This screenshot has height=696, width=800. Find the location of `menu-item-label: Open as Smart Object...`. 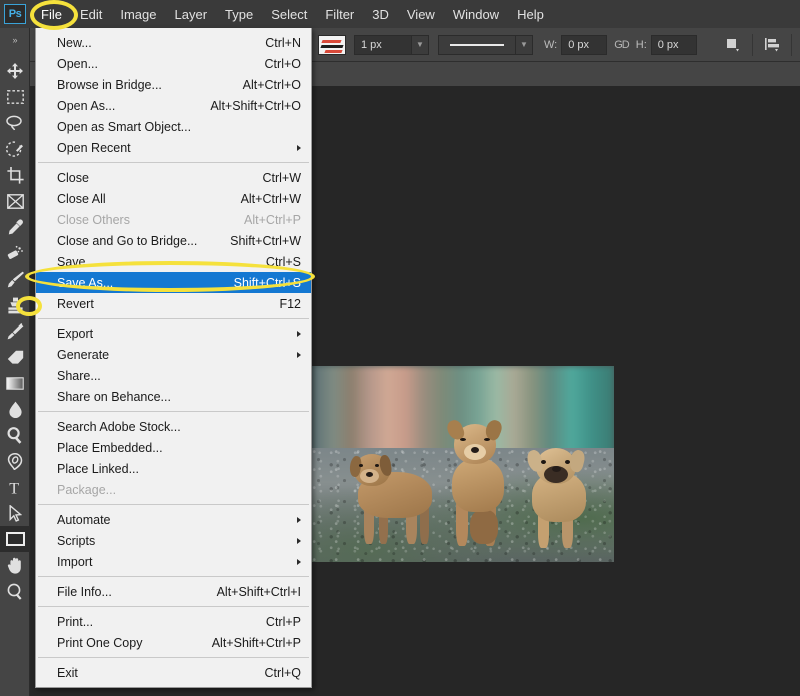

menu-item-label: Open as Smart Object... is located at coordinates (124, 126).